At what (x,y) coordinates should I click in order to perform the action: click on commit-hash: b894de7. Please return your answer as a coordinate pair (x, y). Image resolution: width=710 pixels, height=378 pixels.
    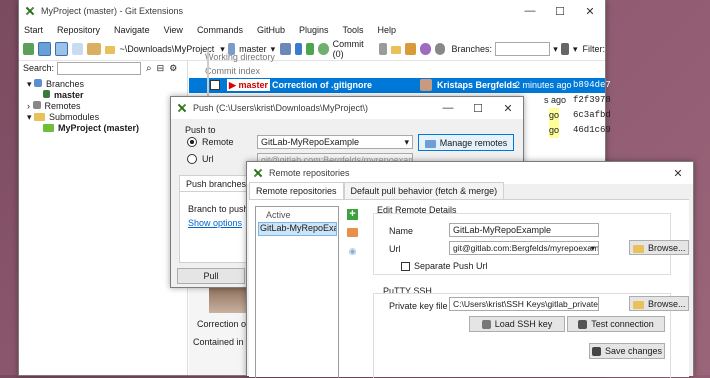
    Looking at the image, I should click on (592, 85).